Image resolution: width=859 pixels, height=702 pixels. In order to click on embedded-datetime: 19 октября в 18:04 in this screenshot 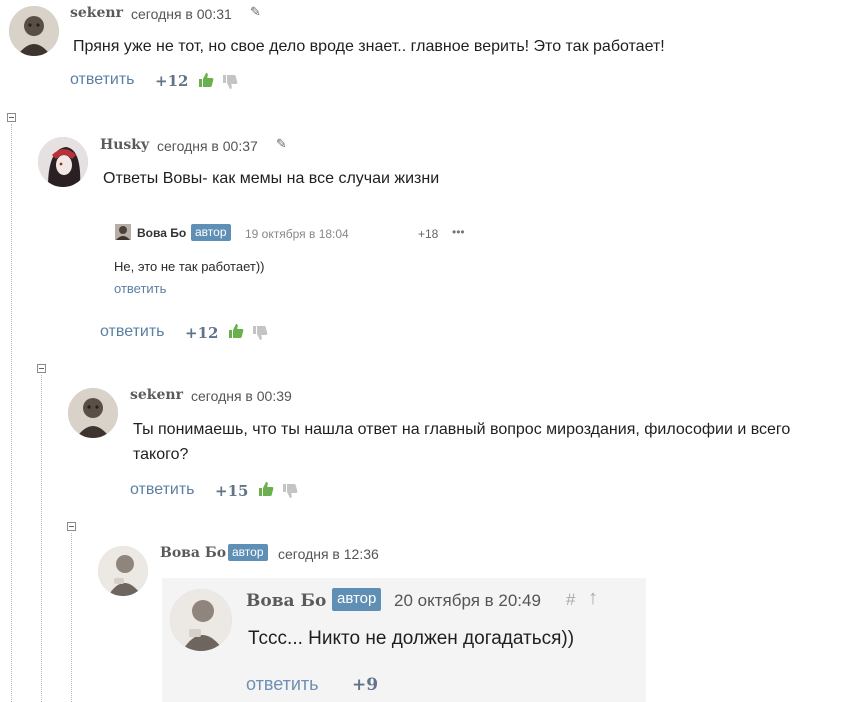, I will do `click(297, 234)`.